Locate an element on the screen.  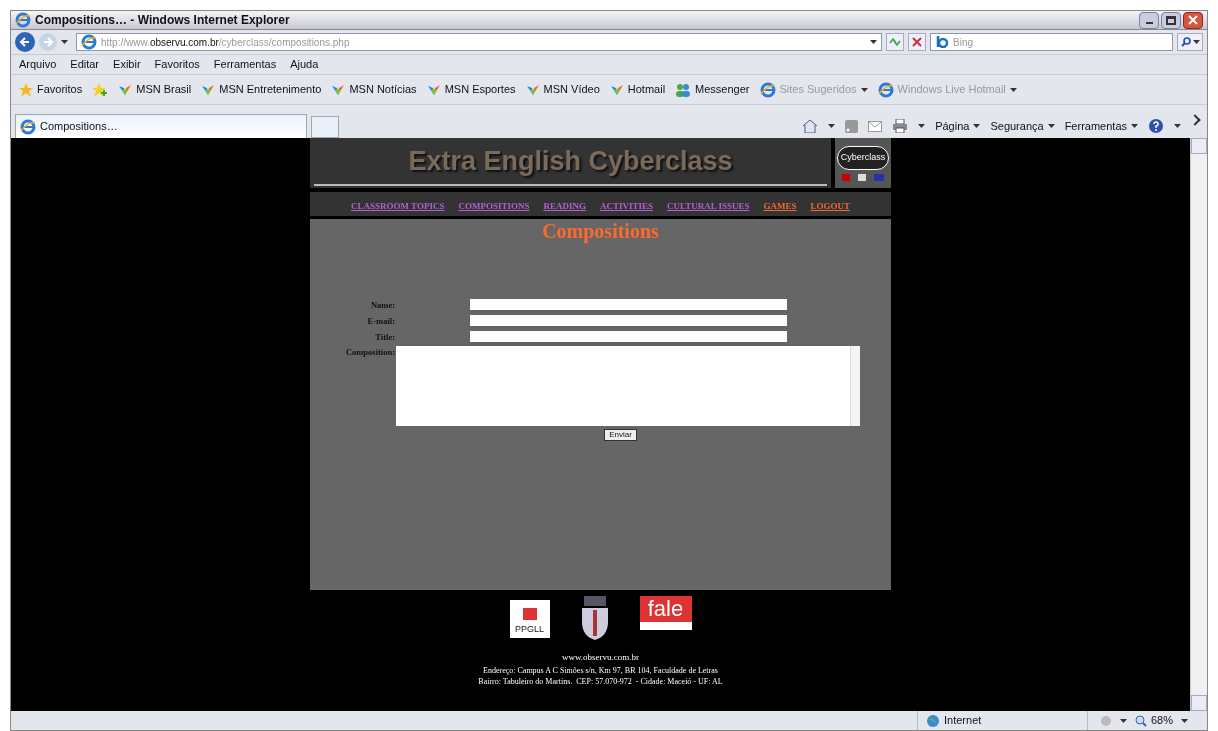
footer-text: Endereço: Campus A C Simões s/n, Km 97, BR 104, Faculdade de Letras is located at coordinates (600, 670).